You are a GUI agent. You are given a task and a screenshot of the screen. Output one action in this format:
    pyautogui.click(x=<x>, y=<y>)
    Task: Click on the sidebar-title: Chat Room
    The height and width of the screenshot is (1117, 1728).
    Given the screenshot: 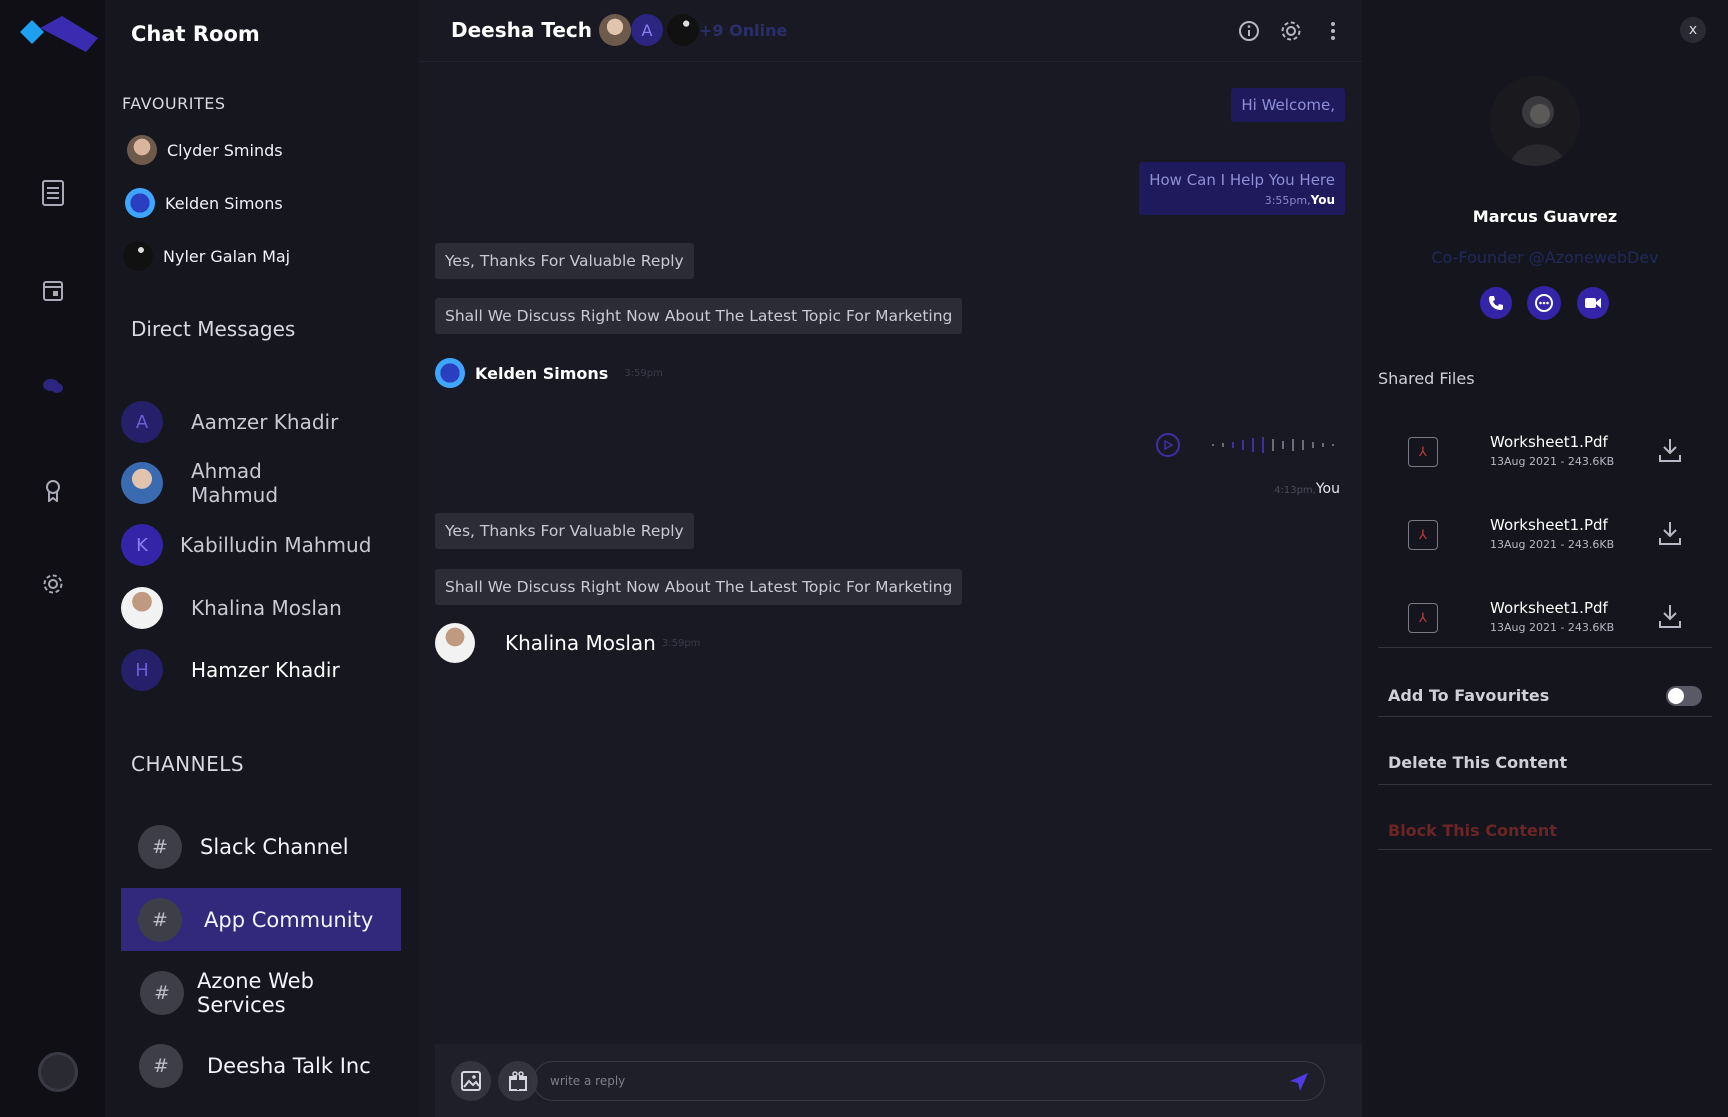 What is the action you would take?
    pyautogui.click(x=195, y=34)
    